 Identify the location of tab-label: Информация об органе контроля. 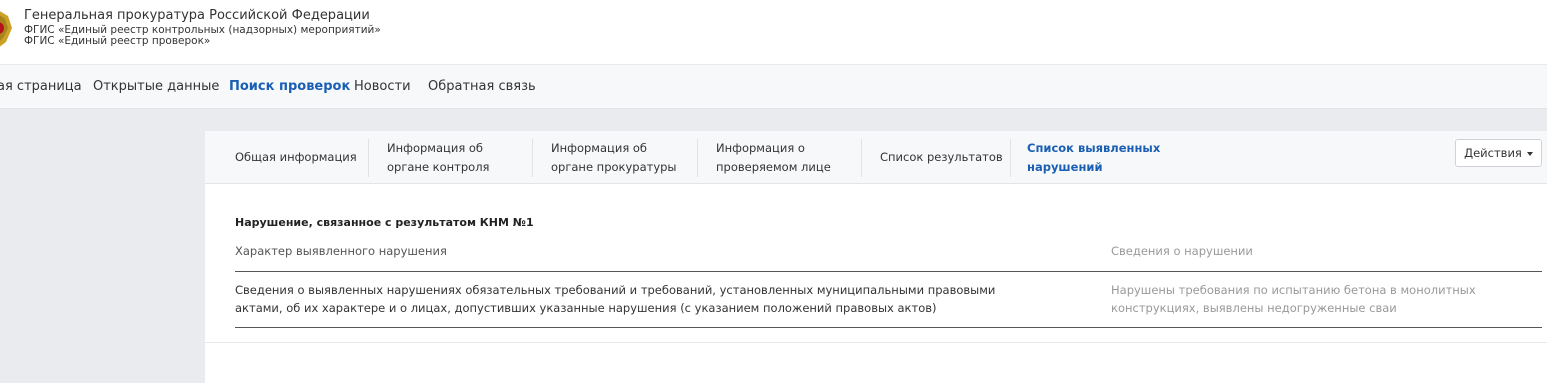
(438, 157).